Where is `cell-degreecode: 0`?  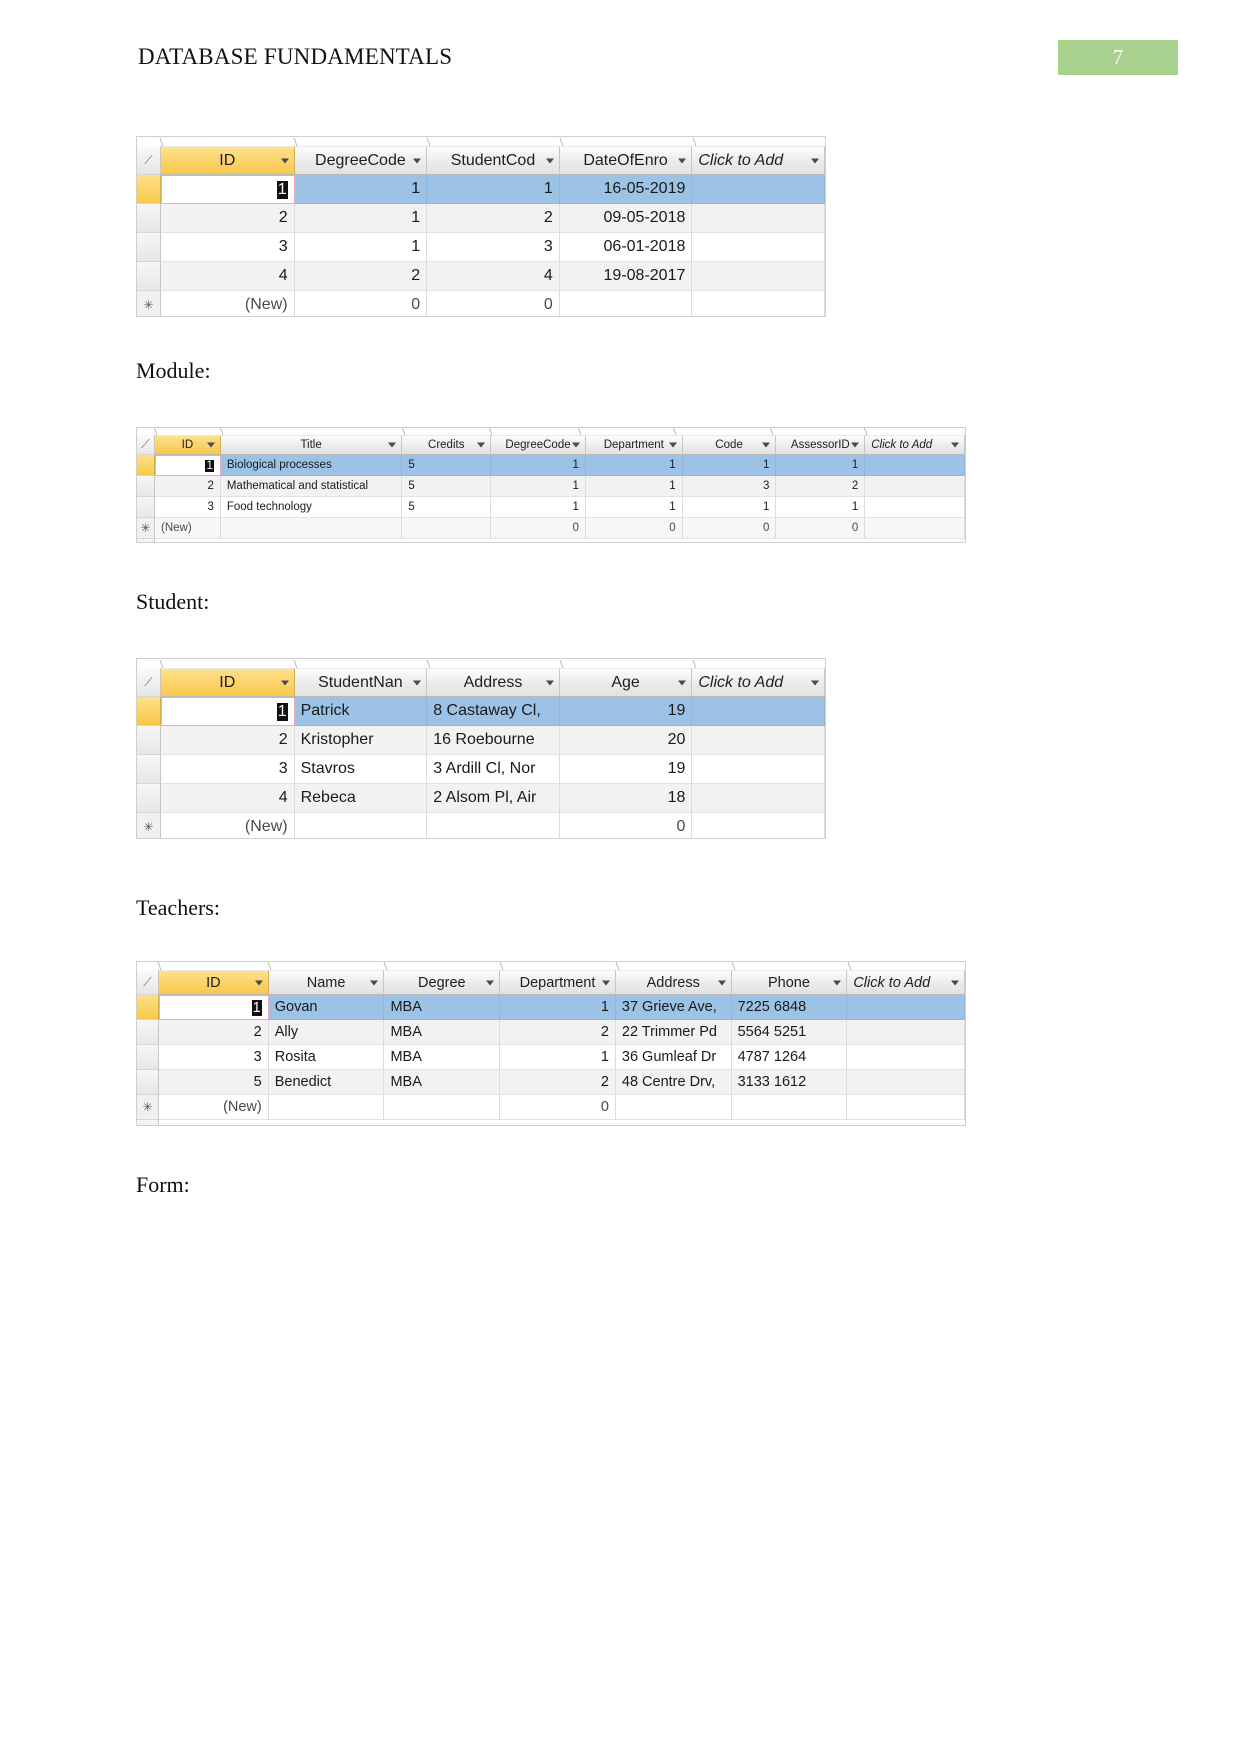 cell-degreecode: 0 is located at coordinates (361, 303).